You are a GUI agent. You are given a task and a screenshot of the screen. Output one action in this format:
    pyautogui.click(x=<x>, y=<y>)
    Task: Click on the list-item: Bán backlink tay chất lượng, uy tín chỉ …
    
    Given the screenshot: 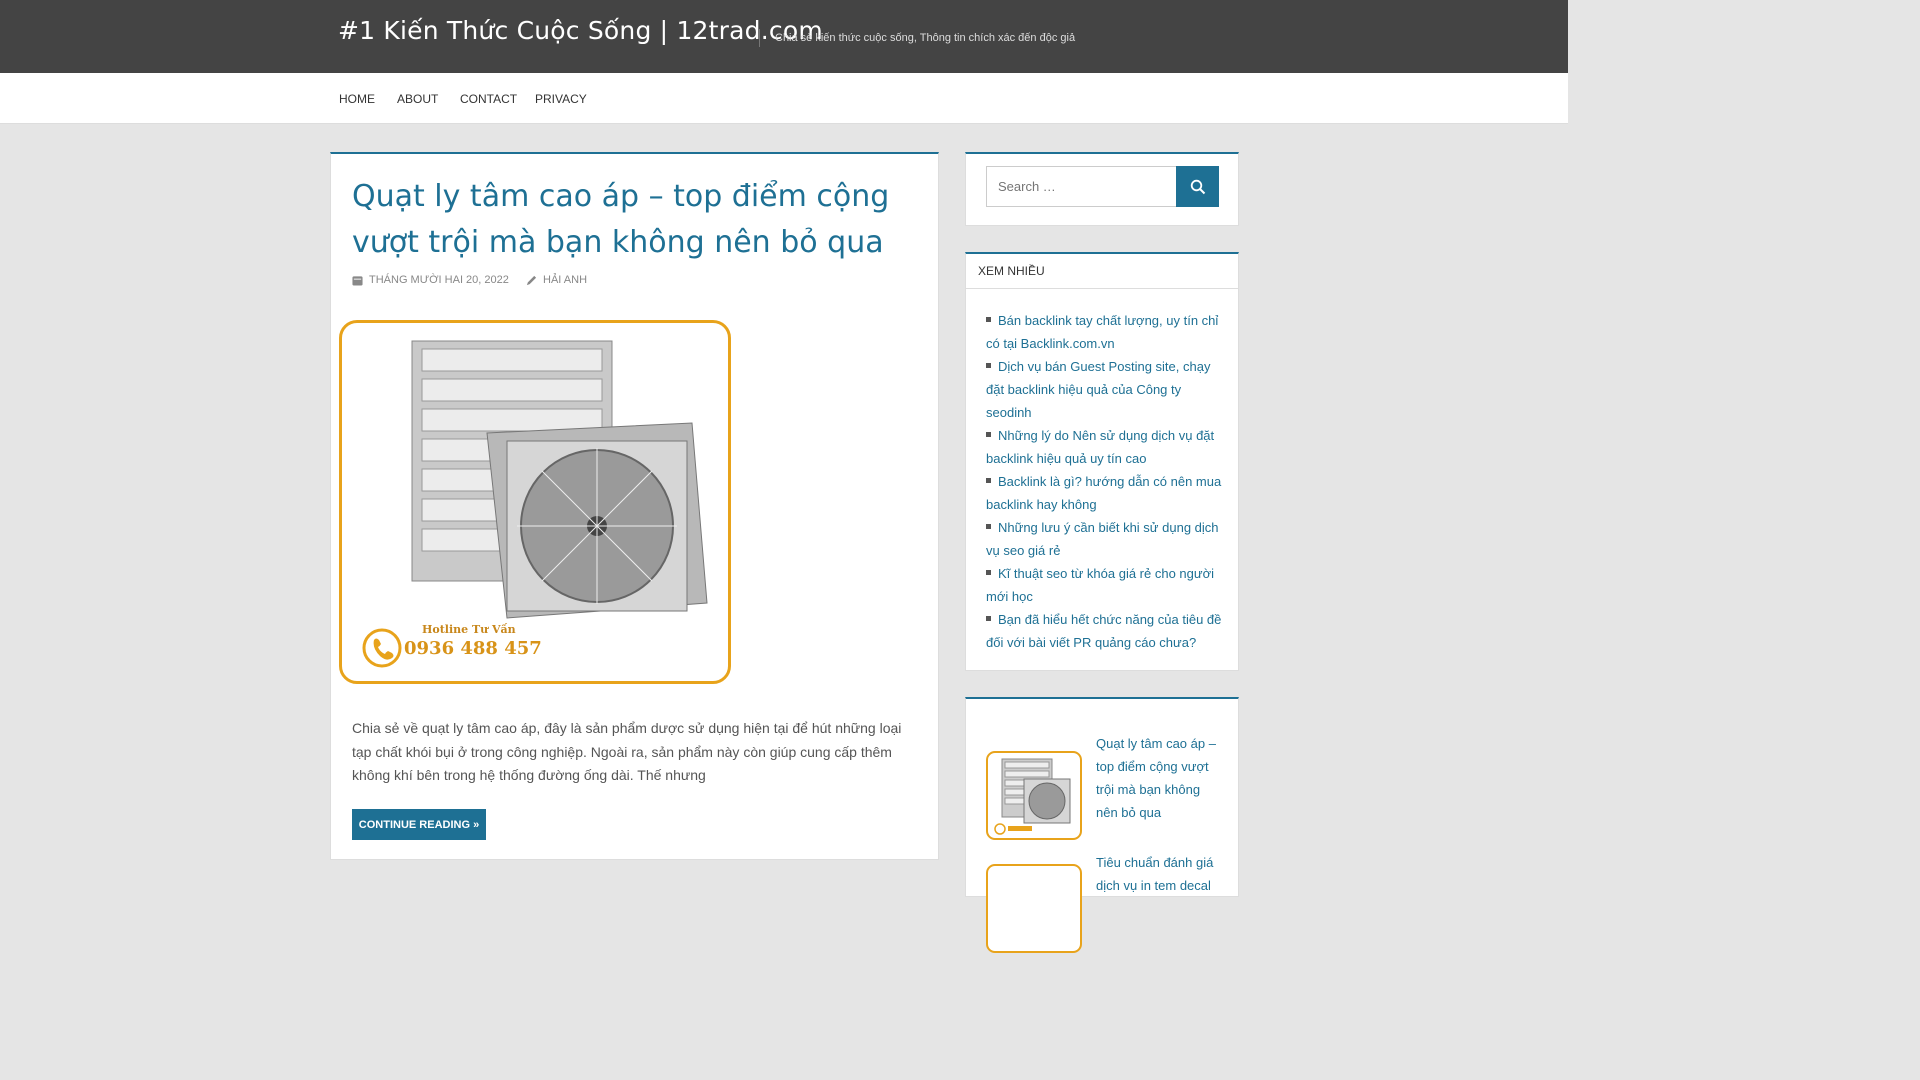 What is the action you would take?
    pyautogui.click(x=1104, y=332)
    